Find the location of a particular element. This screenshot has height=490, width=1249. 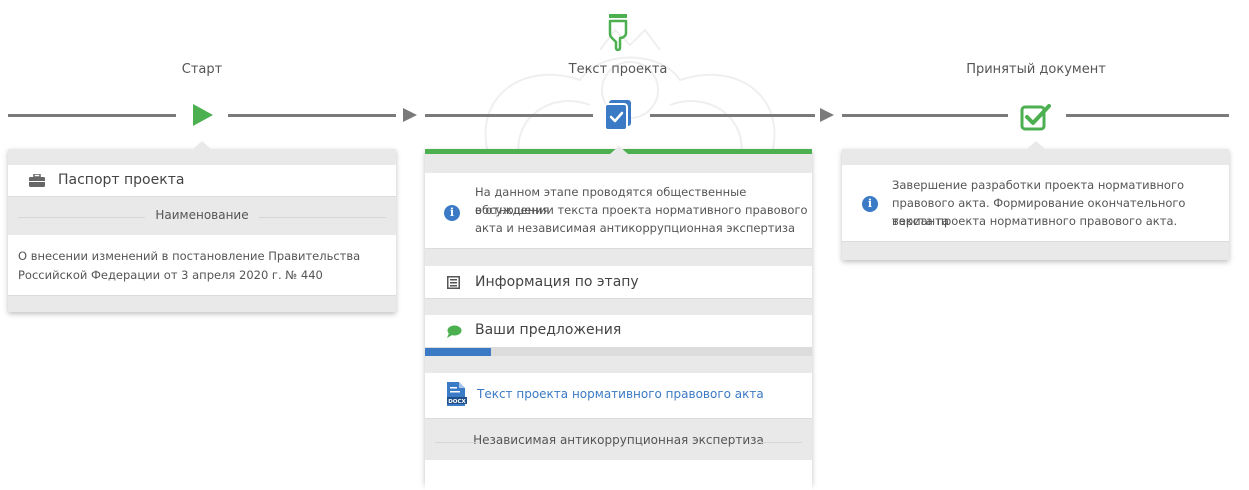

briefcase-icon is located at coordinates (37, 180).